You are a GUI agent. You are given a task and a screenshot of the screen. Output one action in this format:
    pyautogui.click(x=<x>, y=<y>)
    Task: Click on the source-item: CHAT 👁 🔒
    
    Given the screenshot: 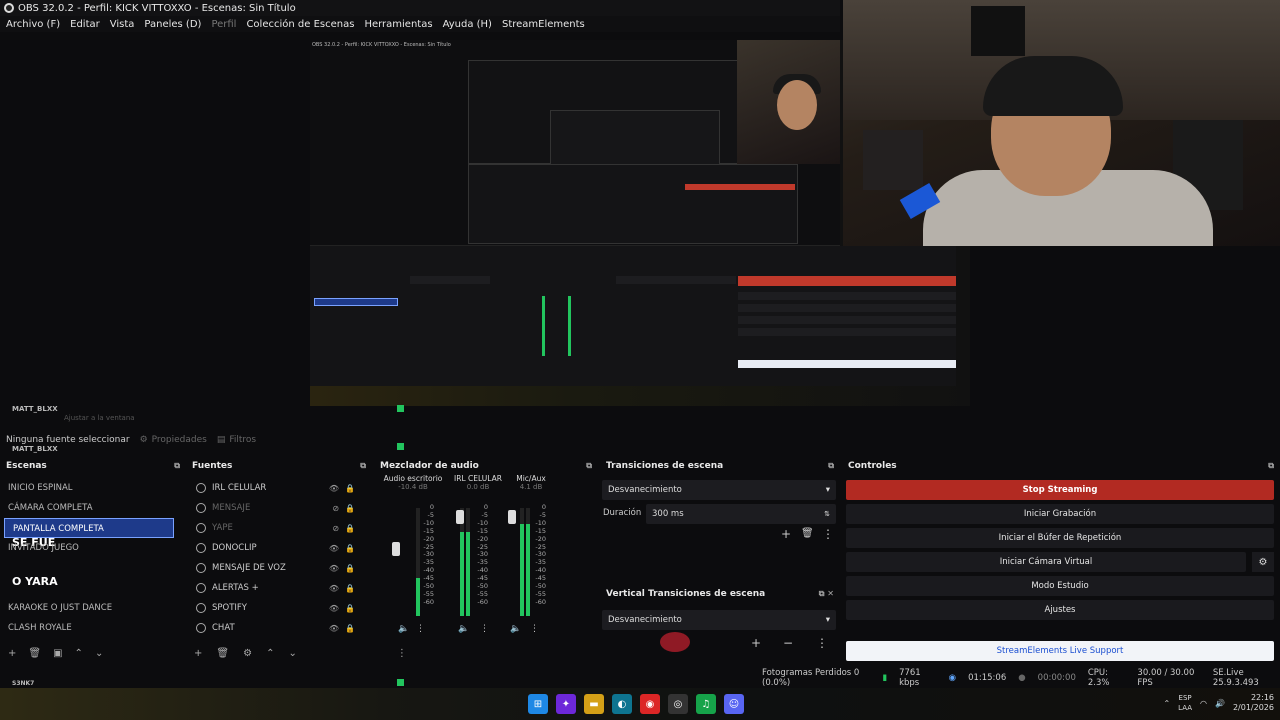 What is the action you would take?
    pyautogui.click(x=277, y=628)
    